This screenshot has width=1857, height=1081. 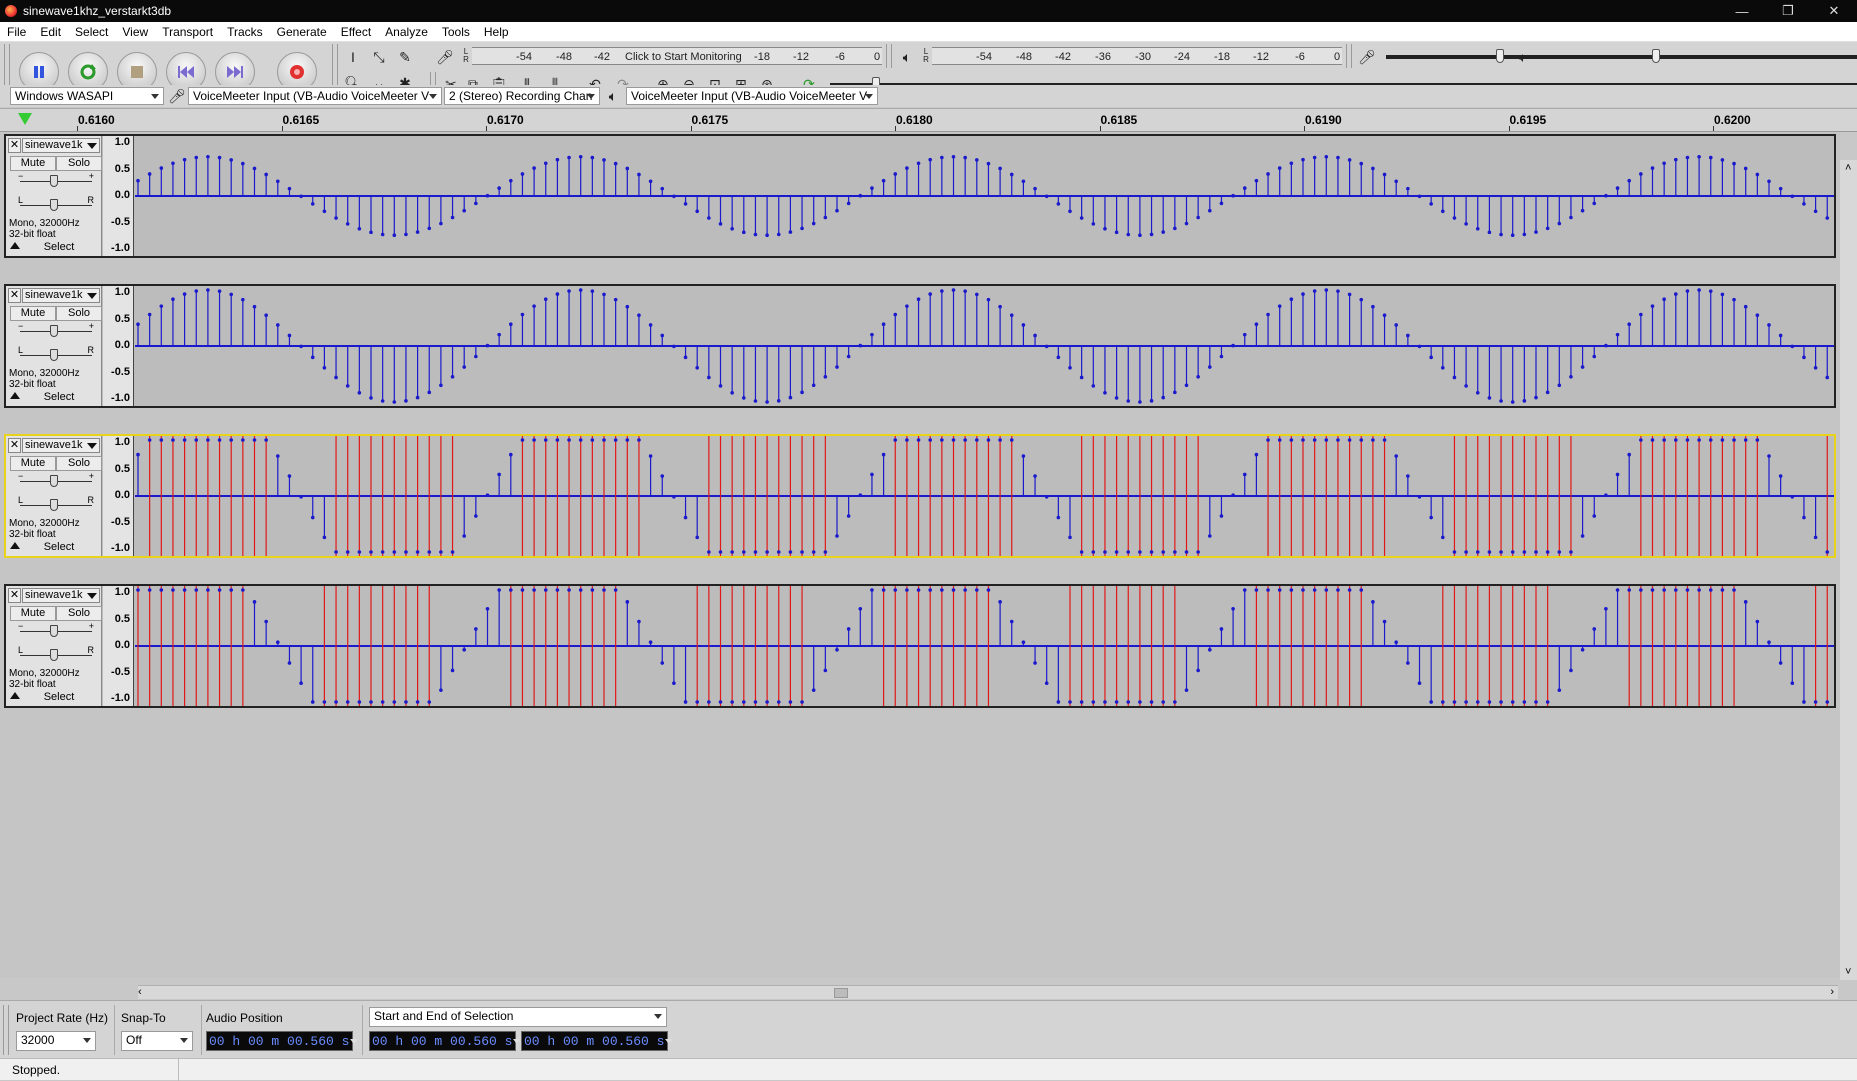 What do you see at coordinates (1834, 11) in the screenshot?
I see `close-button: ✕` at bounding box center [1834, 11].